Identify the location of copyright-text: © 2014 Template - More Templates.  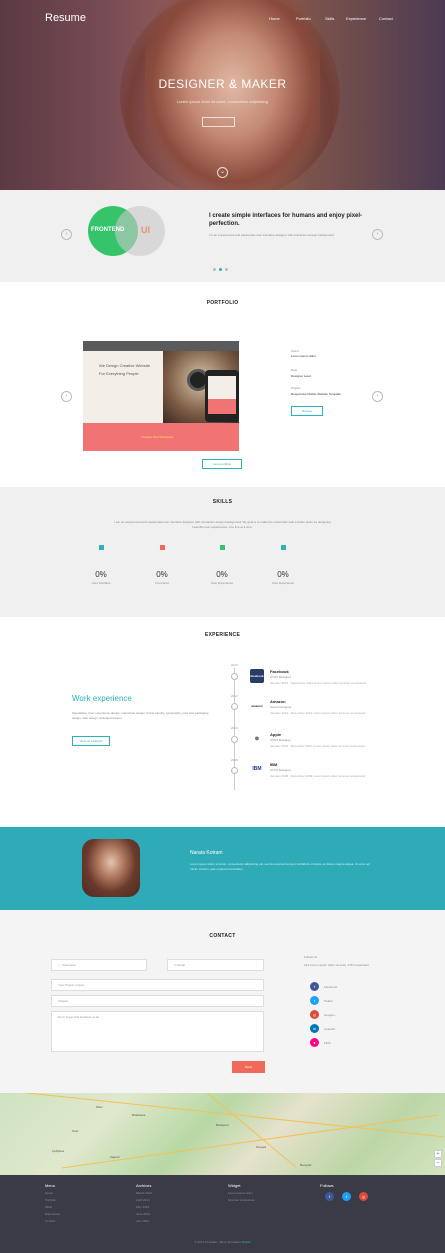
(217, 1242).